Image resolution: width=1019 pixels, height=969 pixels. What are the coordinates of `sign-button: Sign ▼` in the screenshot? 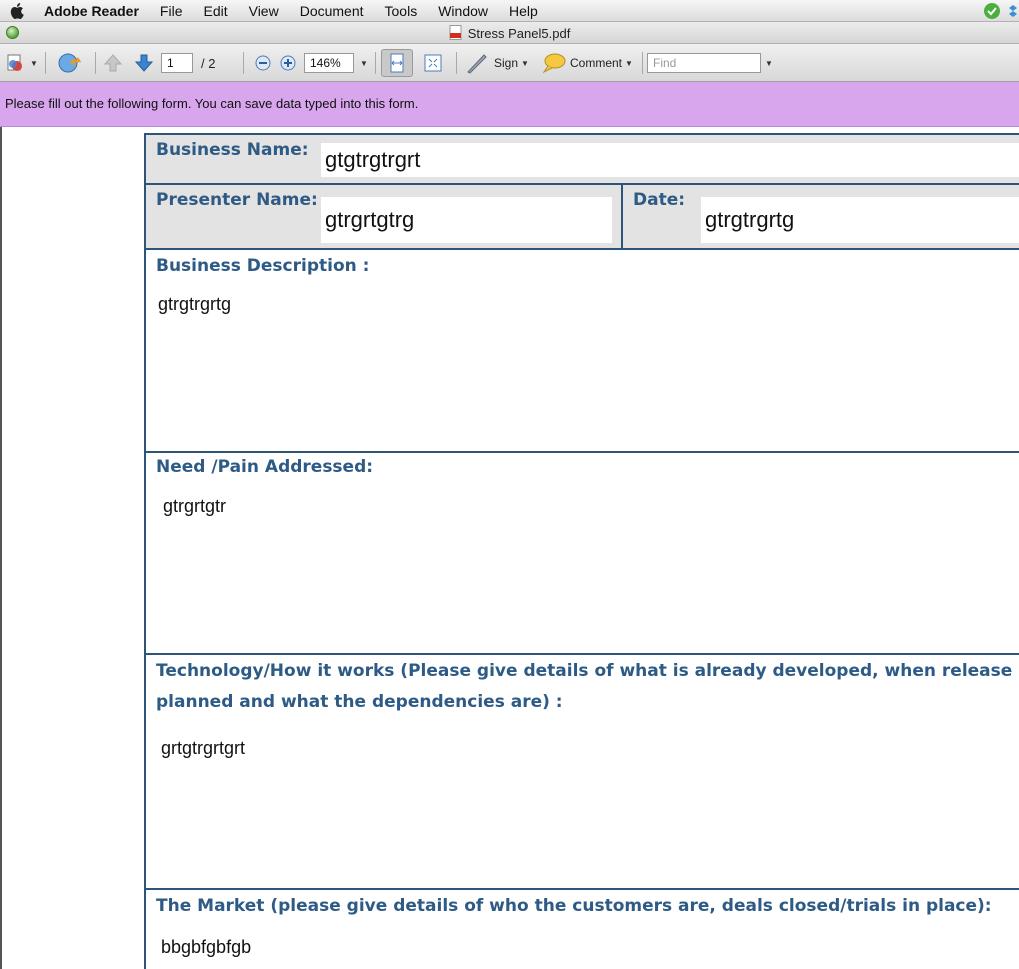 It's located at (497, 63).